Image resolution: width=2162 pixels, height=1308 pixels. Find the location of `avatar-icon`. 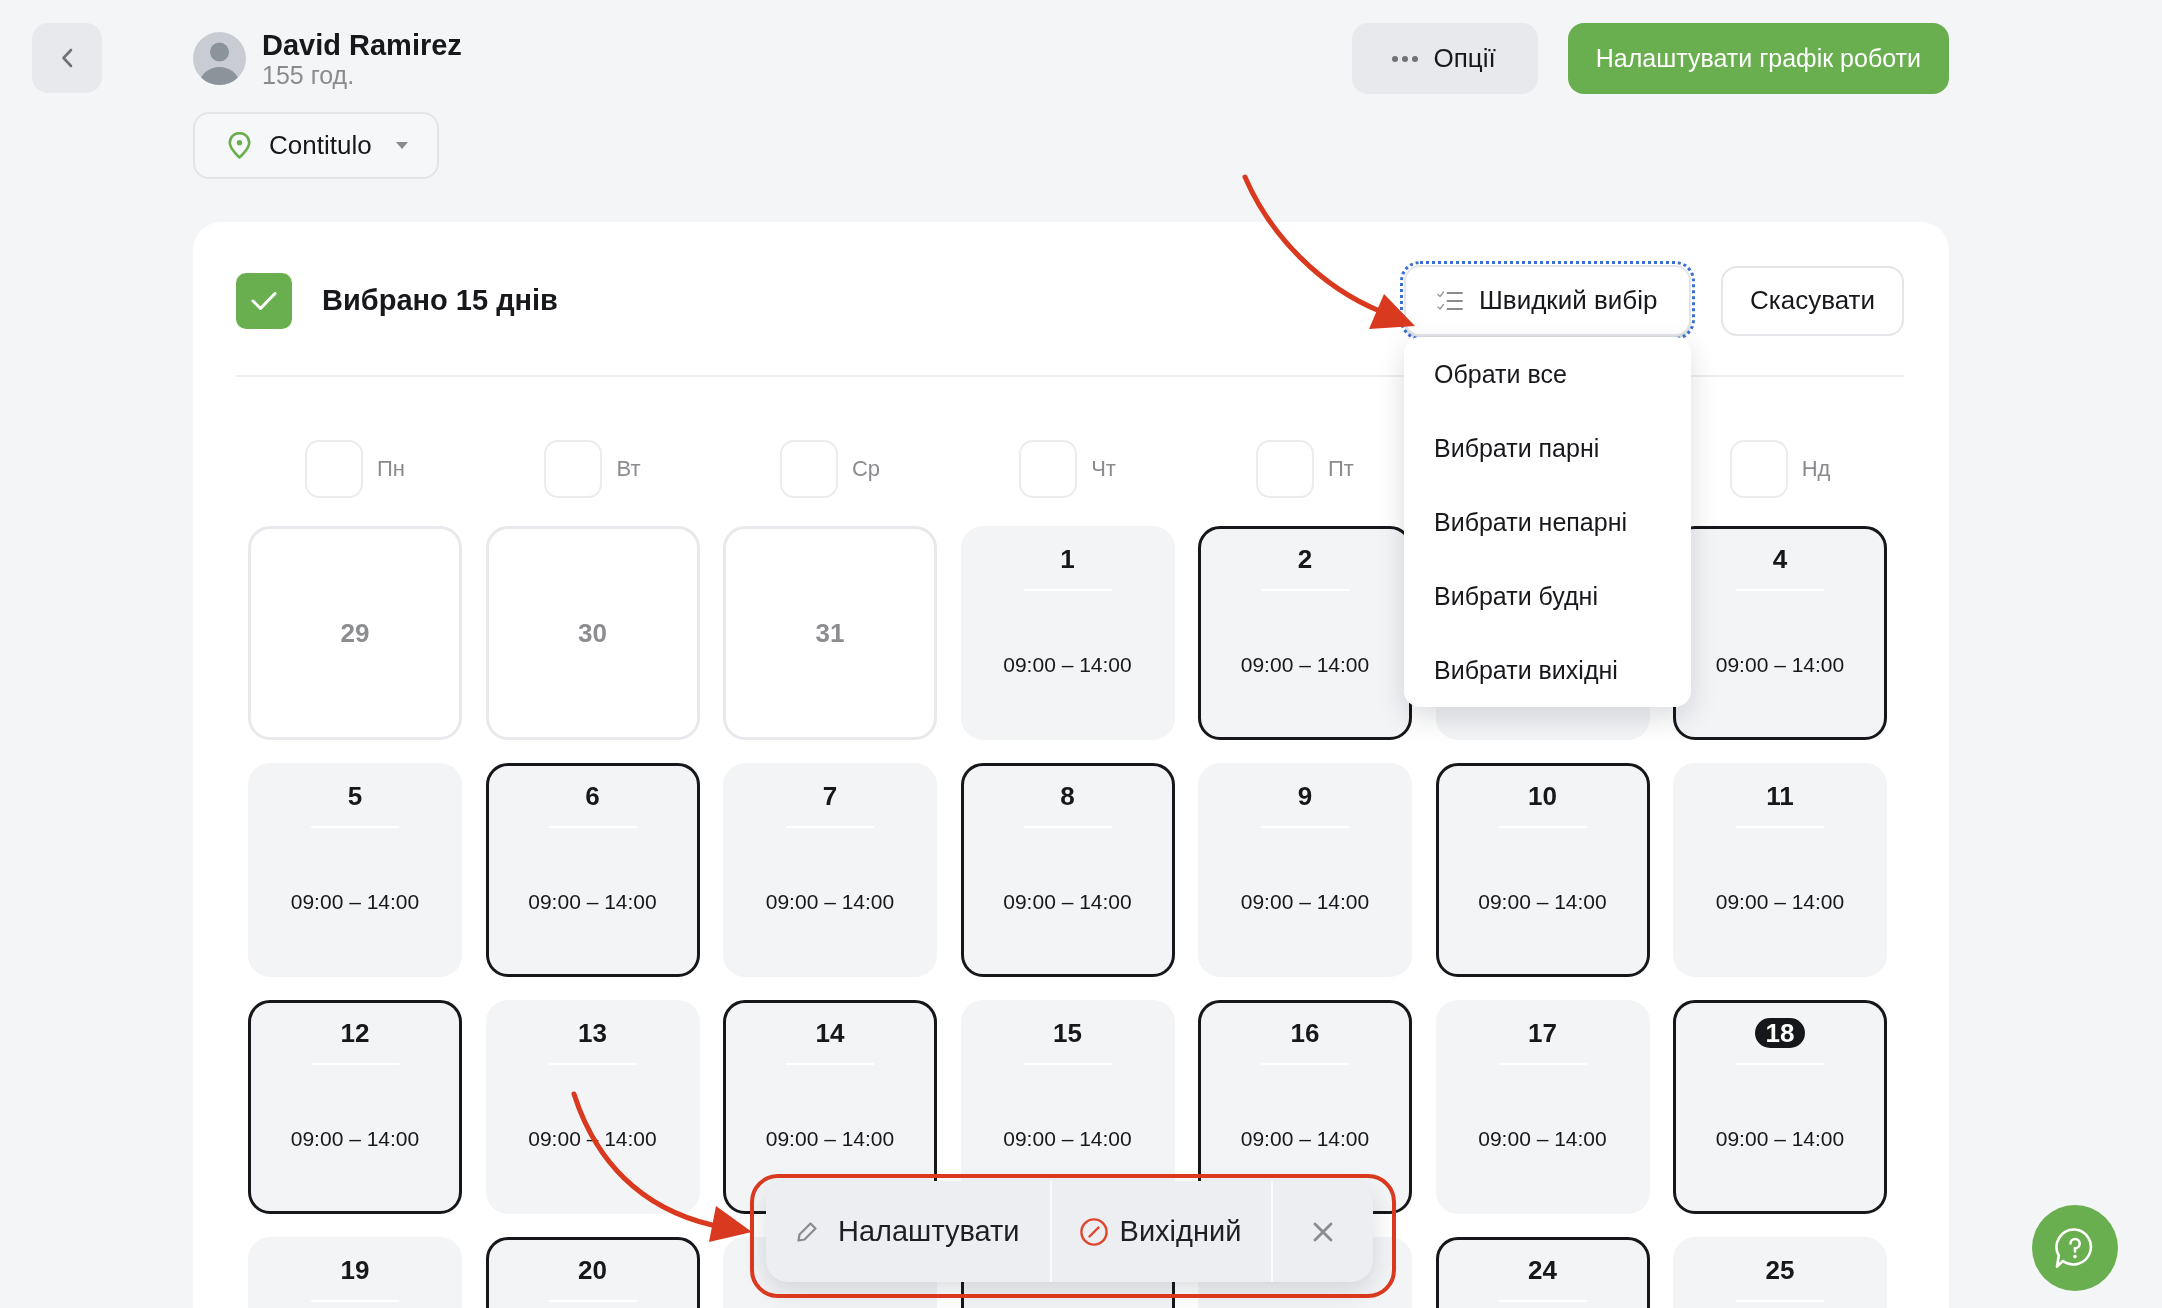

avatar-icon is located at coordinates (219, 58).